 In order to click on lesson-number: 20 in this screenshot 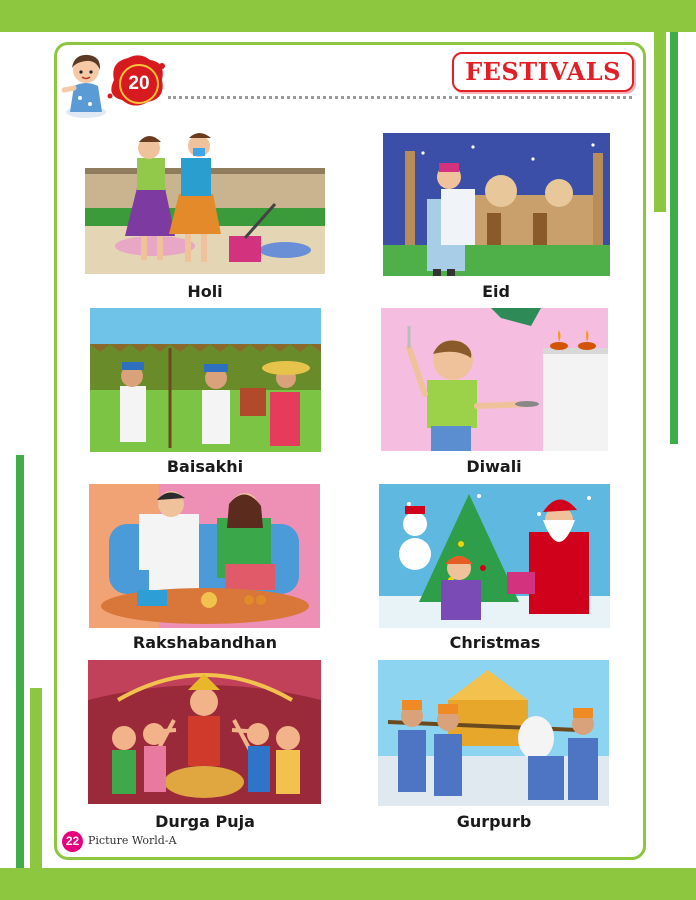, I will do `click(139, 84)`.